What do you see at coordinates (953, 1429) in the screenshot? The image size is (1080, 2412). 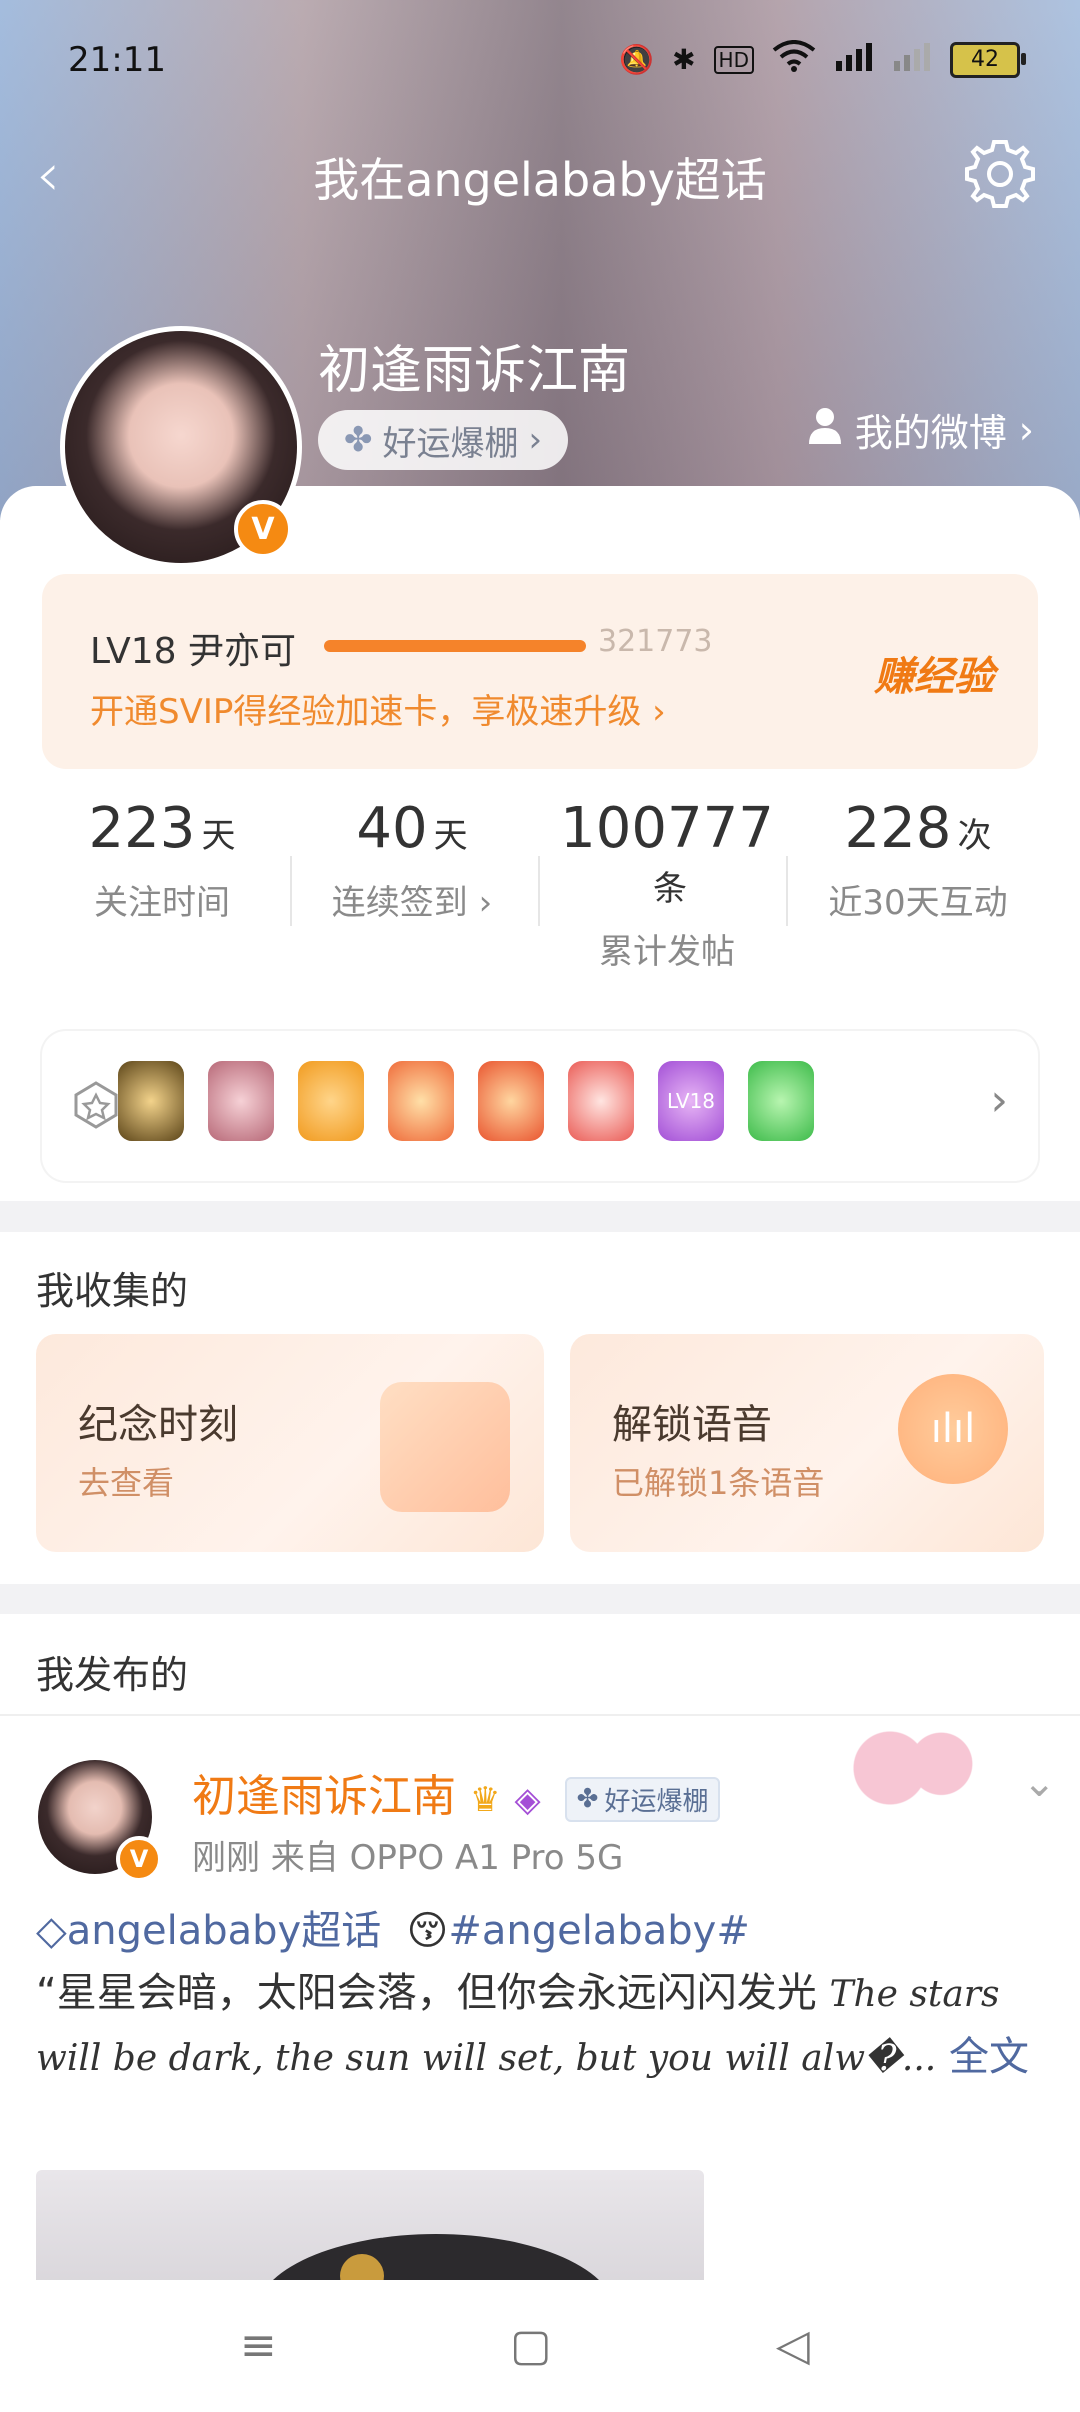 I see `voice-wave-icon: ılıl` at bounding box center [953, 1429].